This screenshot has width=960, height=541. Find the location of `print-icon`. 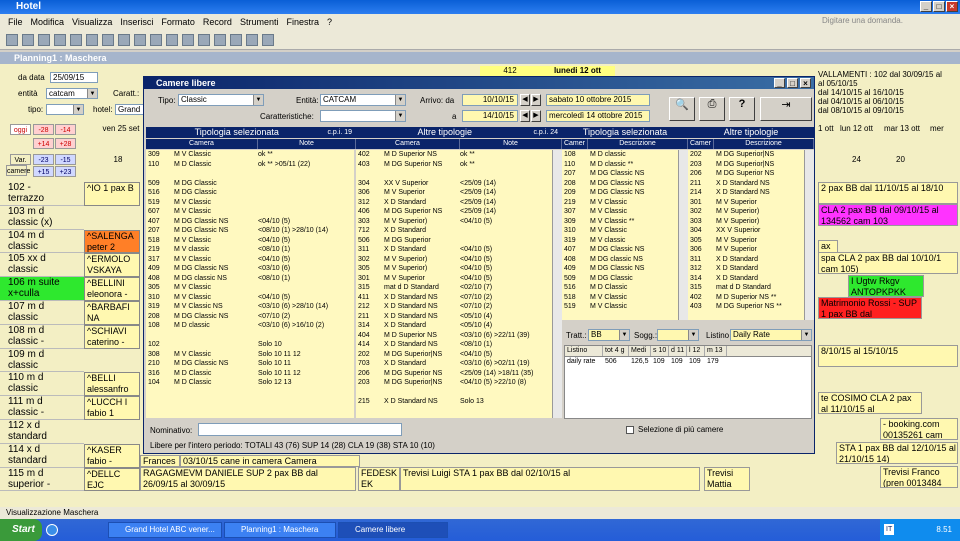

print-icon is located at coordinates (44, 40).